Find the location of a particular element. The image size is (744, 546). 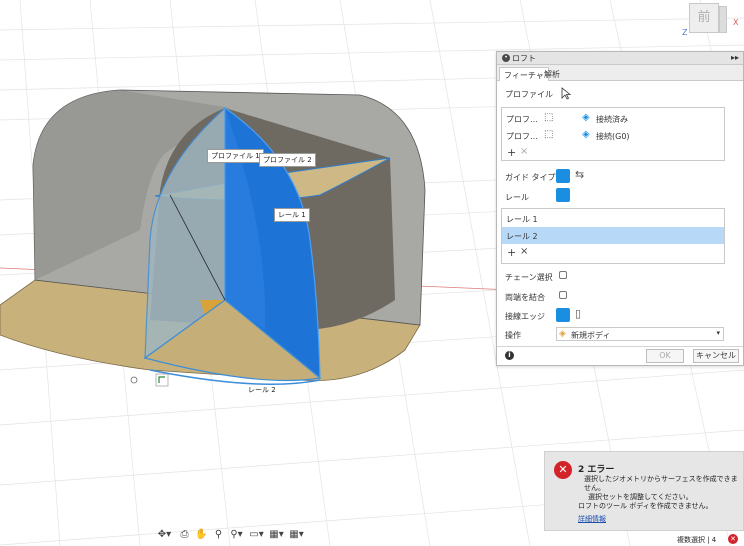

dialog-menu-icon: • is located at coordinates (506, 58).